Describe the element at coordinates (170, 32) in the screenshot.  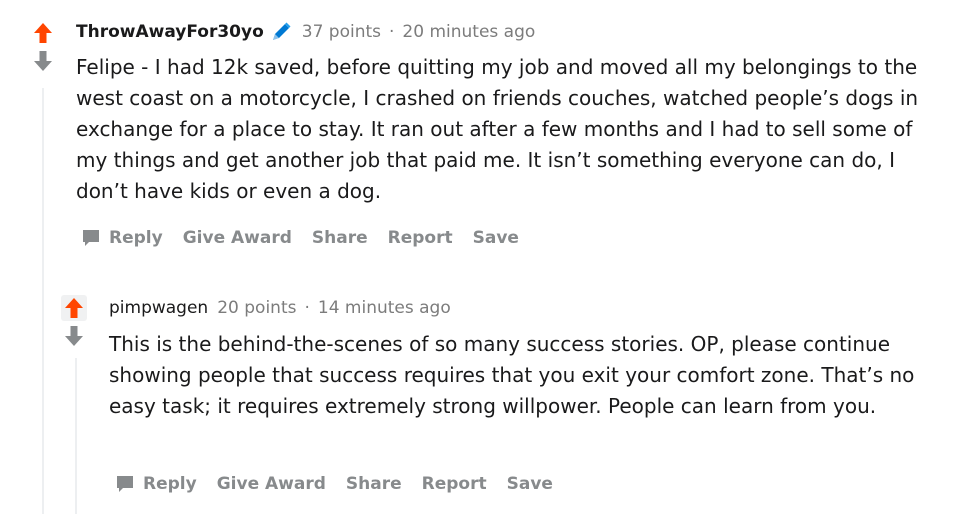
I see `author-link: ThrowAwayFor30yo` at that location.